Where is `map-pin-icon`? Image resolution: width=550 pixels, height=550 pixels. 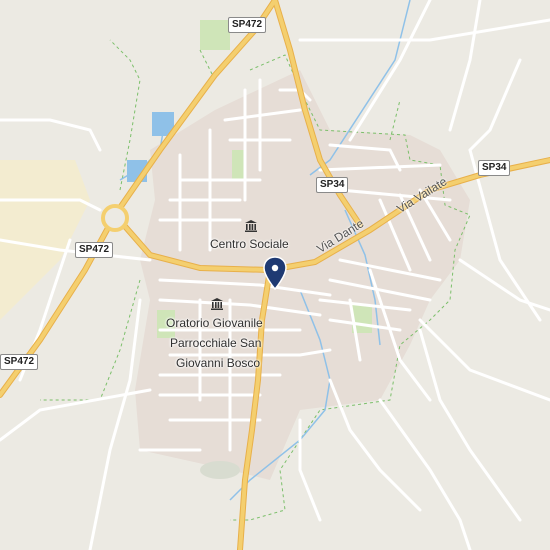 map-pin-icon is located at coordinates (275, 273).